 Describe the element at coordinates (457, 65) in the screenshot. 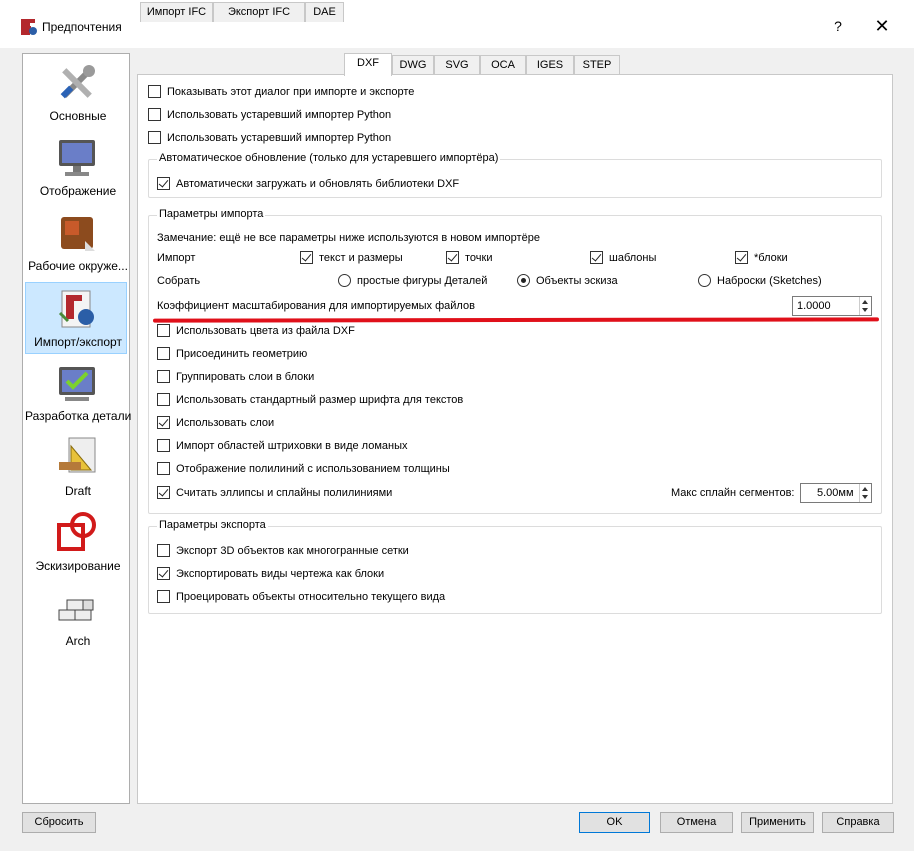

I see `tab-svg: SVG` at that location.